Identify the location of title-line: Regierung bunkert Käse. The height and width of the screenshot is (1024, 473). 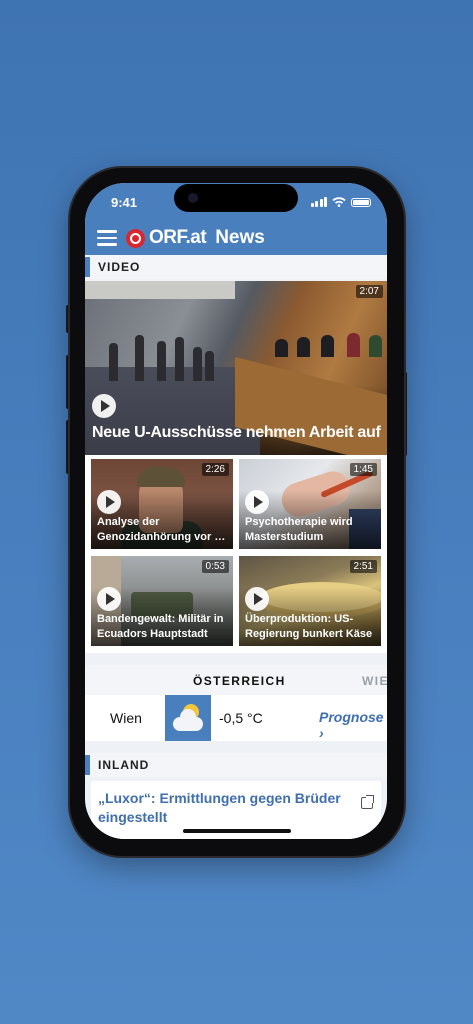
(309, 634).